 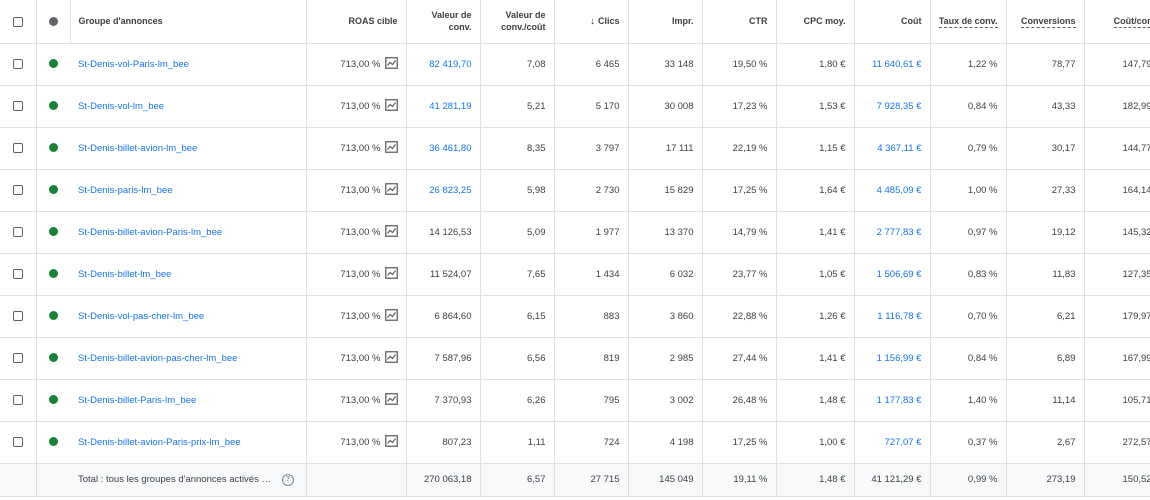 I want to click on header-cost-per-conv: Coût/conv., so click(x=1117, y=22).